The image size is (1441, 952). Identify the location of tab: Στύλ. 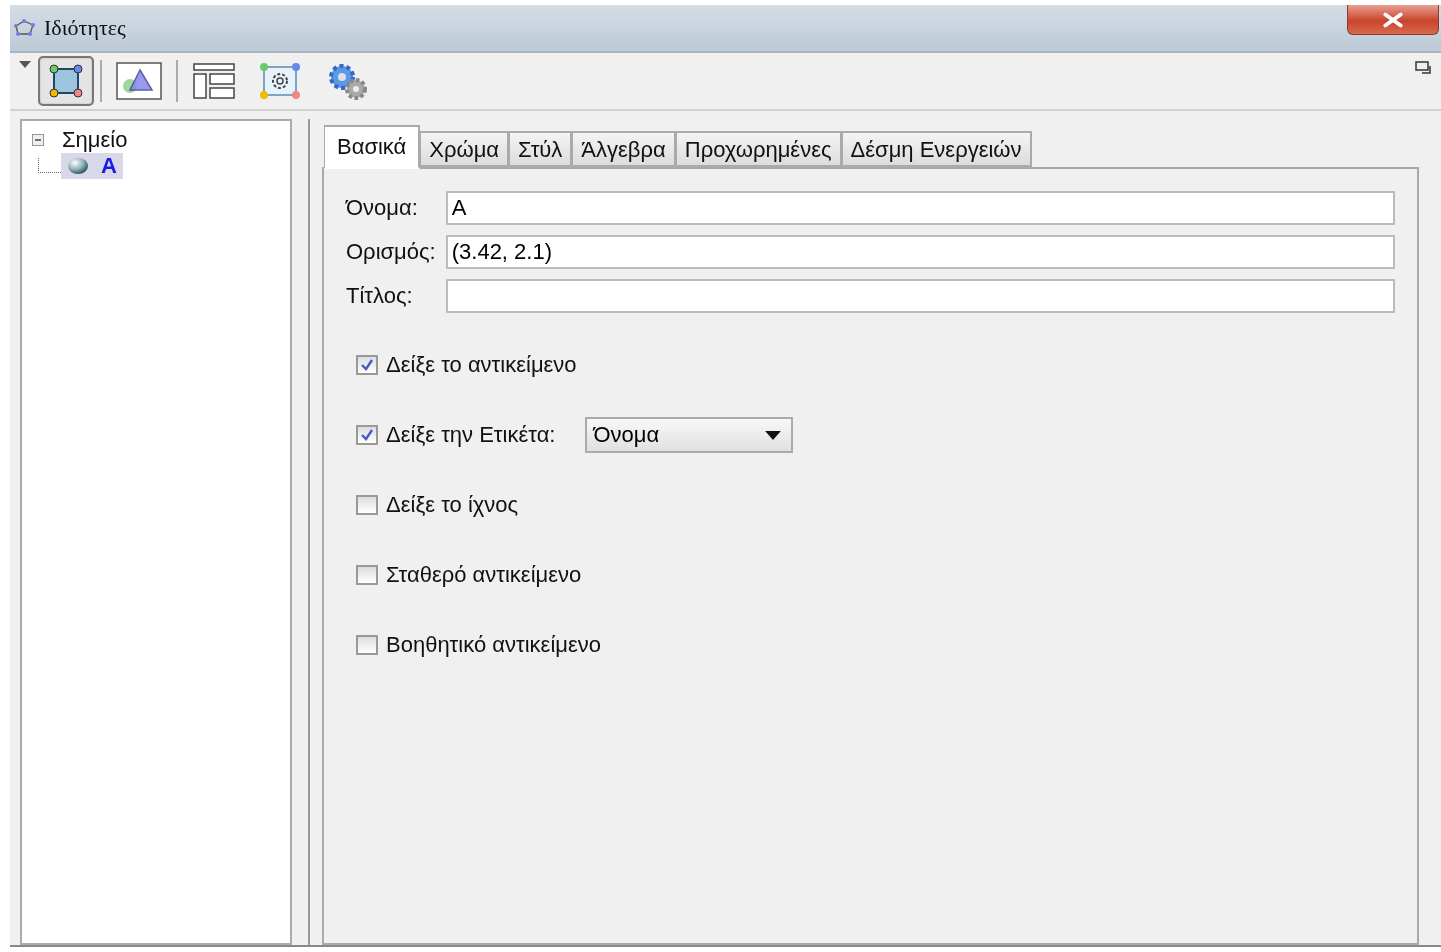
(541, 149).